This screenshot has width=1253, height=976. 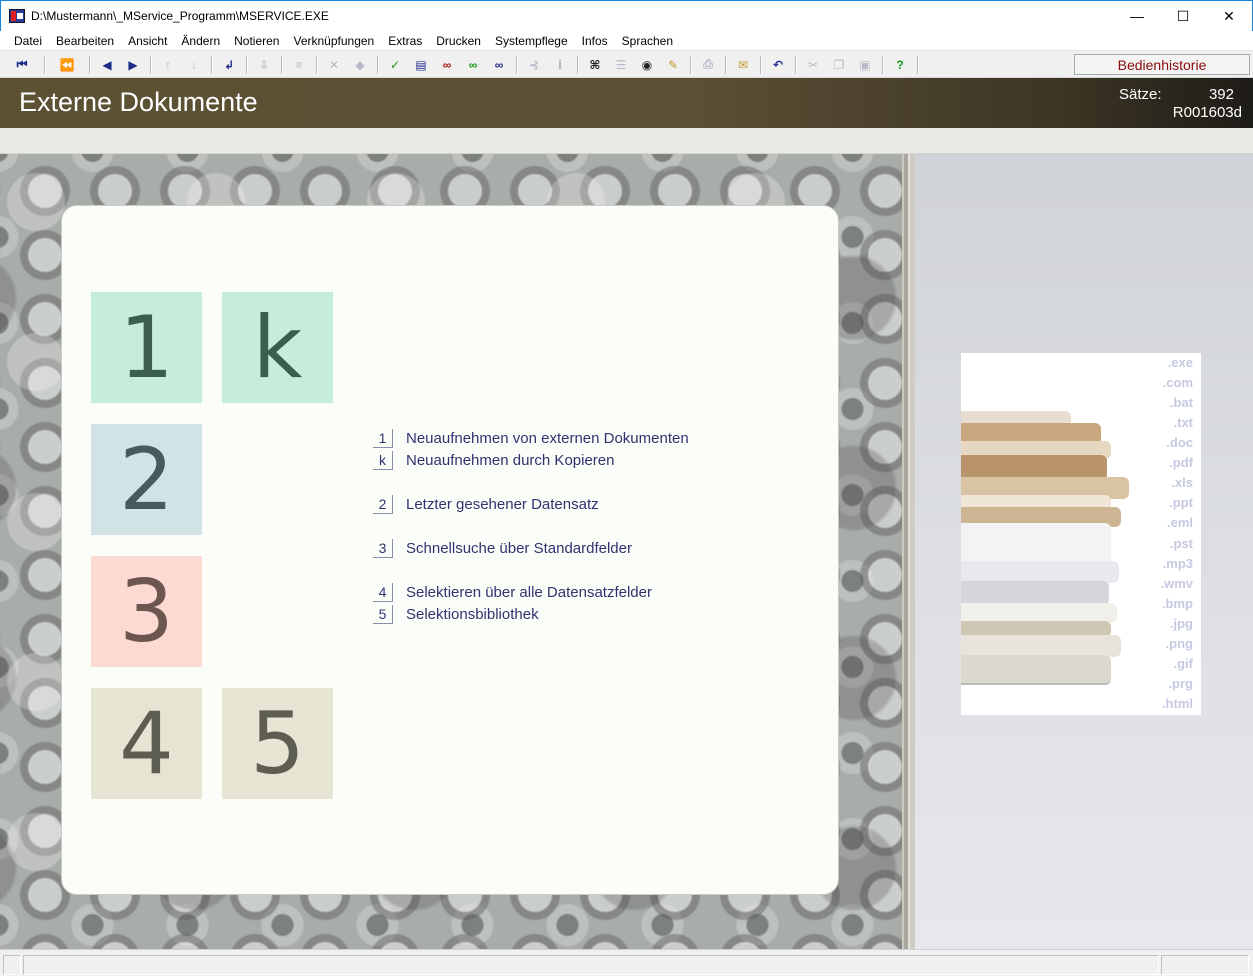 I want to click on option-letzter-datensatz: 2 Letzter gesehener Datensatz, so click(x=486, y=504).